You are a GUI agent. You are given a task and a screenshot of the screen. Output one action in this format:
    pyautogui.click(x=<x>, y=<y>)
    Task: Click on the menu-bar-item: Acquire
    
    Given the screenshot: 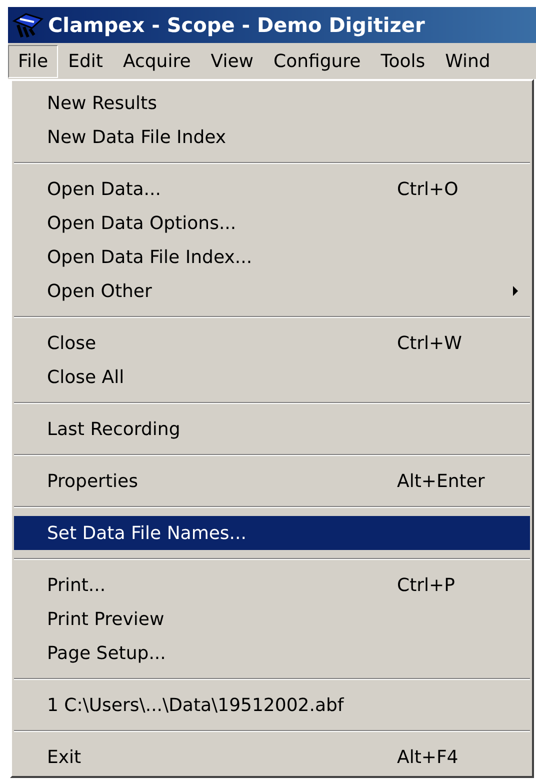 What is the action you would take?
    pyautogui.click(x=156, y=61)
    